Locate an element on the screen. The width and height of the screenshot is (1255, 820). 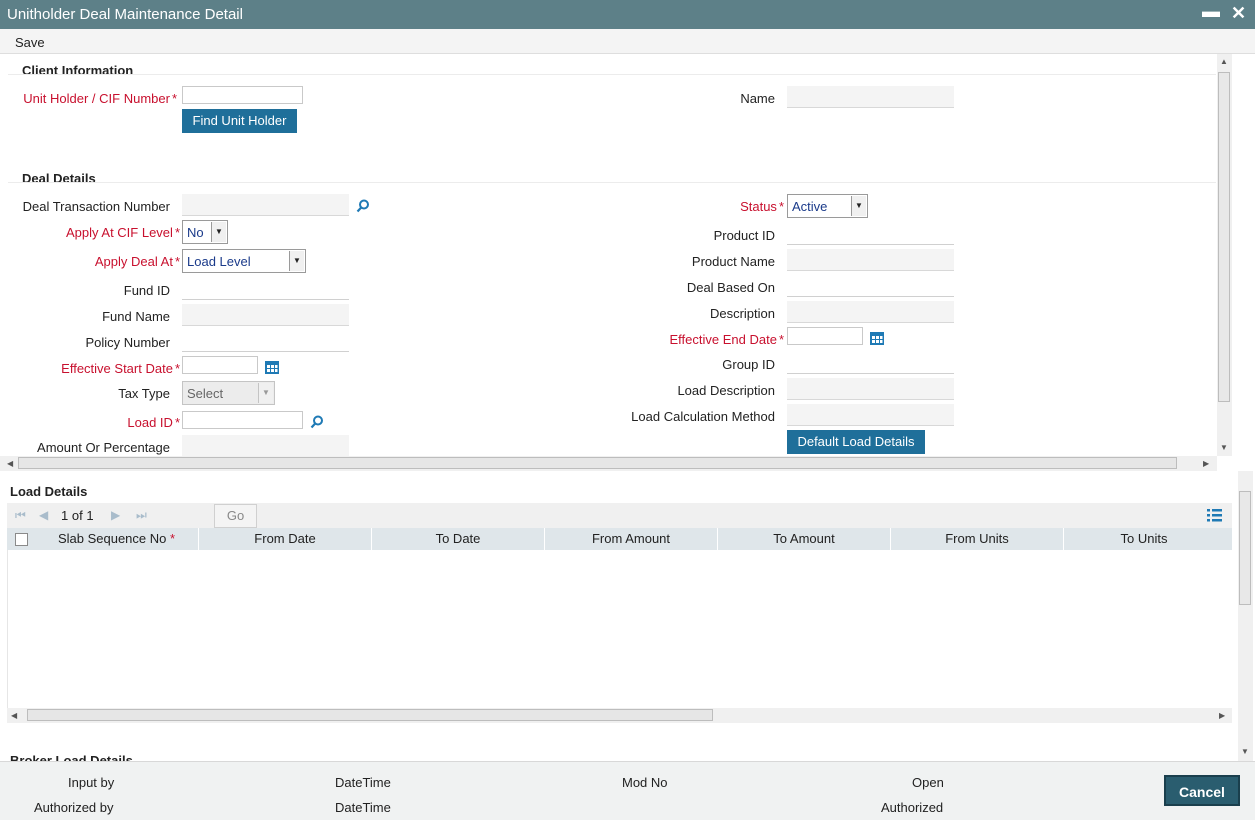
apply-cif-label: Apply At CIF Level * is located at coordinates (122, 232).